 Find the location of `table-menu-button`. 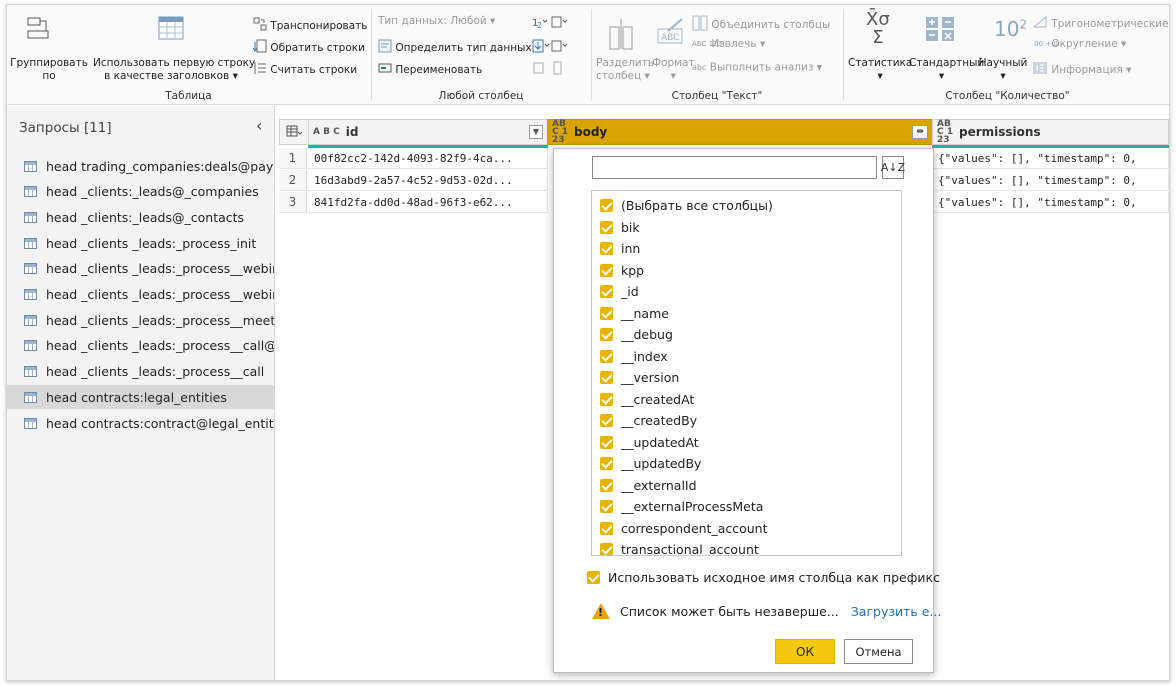

table-menu-button is located at coordinates (294, 132).